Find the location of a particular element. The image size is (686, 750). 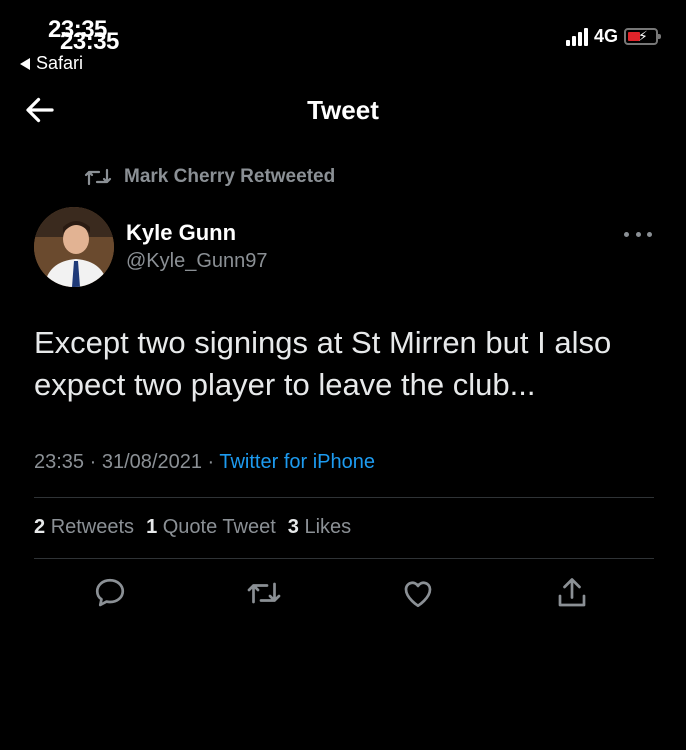

network-type: 4G is located at coordinates (605, 36).